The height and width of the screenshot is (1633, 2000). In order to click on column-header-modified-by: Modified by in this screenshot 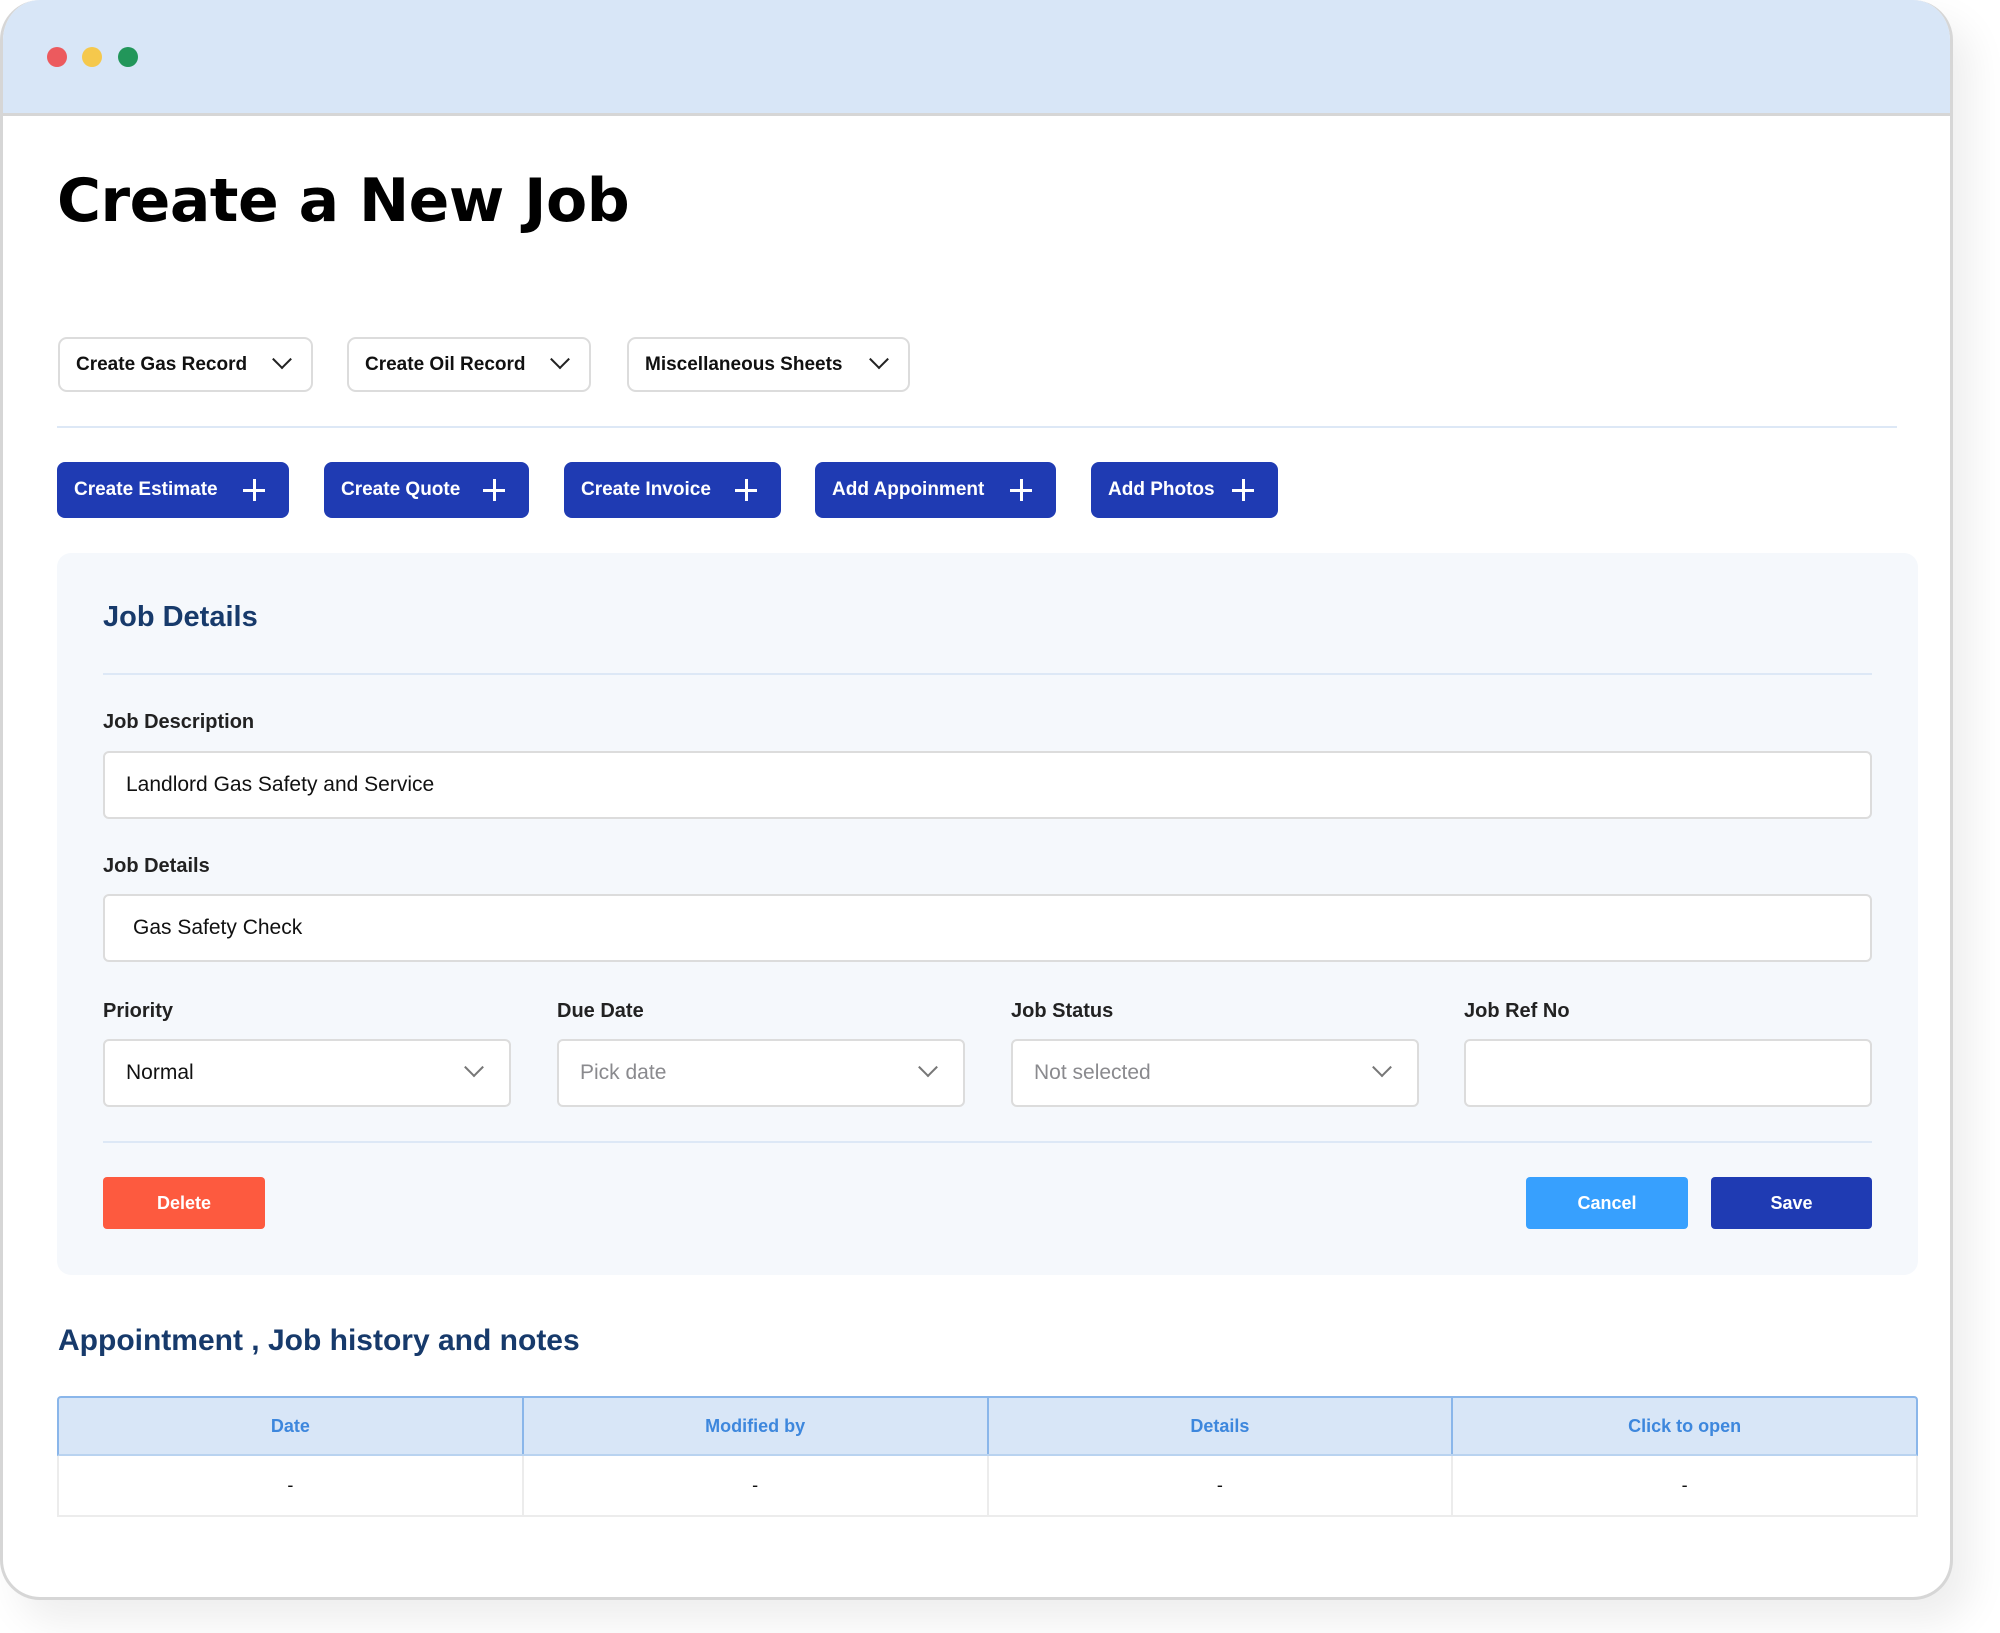, I will do `click(756, 1426)`.